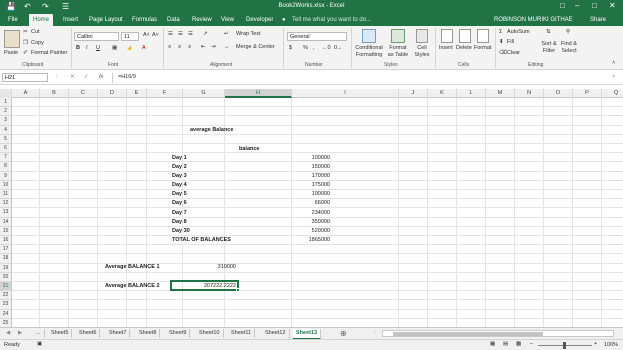 This screenshot has width=623, height=350. What do you see at coordinates (118, 333) in the screenshot?
I see `sheet-tab: Sheet7` at bounding box center [118, 333].